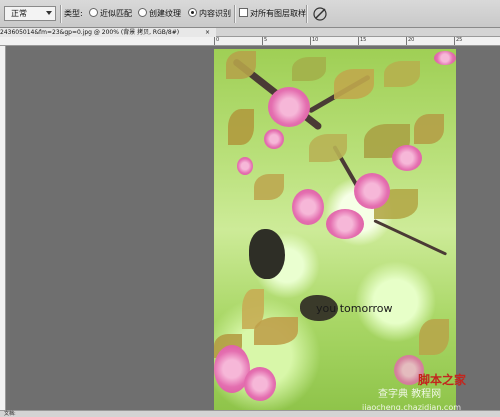  Describe the element at coordinates (314, 41) in the screenshot. I see `ruler-tick: 10` at that location.